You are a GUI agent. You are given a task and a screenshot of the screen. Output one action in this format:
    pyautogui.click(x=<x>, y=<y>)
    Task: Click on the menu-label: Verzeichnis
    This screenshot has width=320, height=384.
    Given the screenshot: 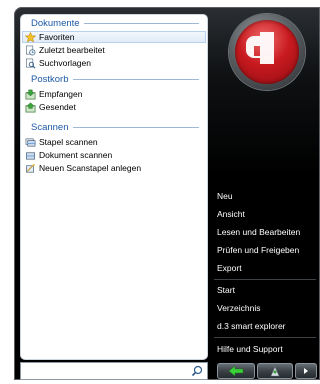 What is the action you would take?
    pyautogui.click(x=239, y=308)
    